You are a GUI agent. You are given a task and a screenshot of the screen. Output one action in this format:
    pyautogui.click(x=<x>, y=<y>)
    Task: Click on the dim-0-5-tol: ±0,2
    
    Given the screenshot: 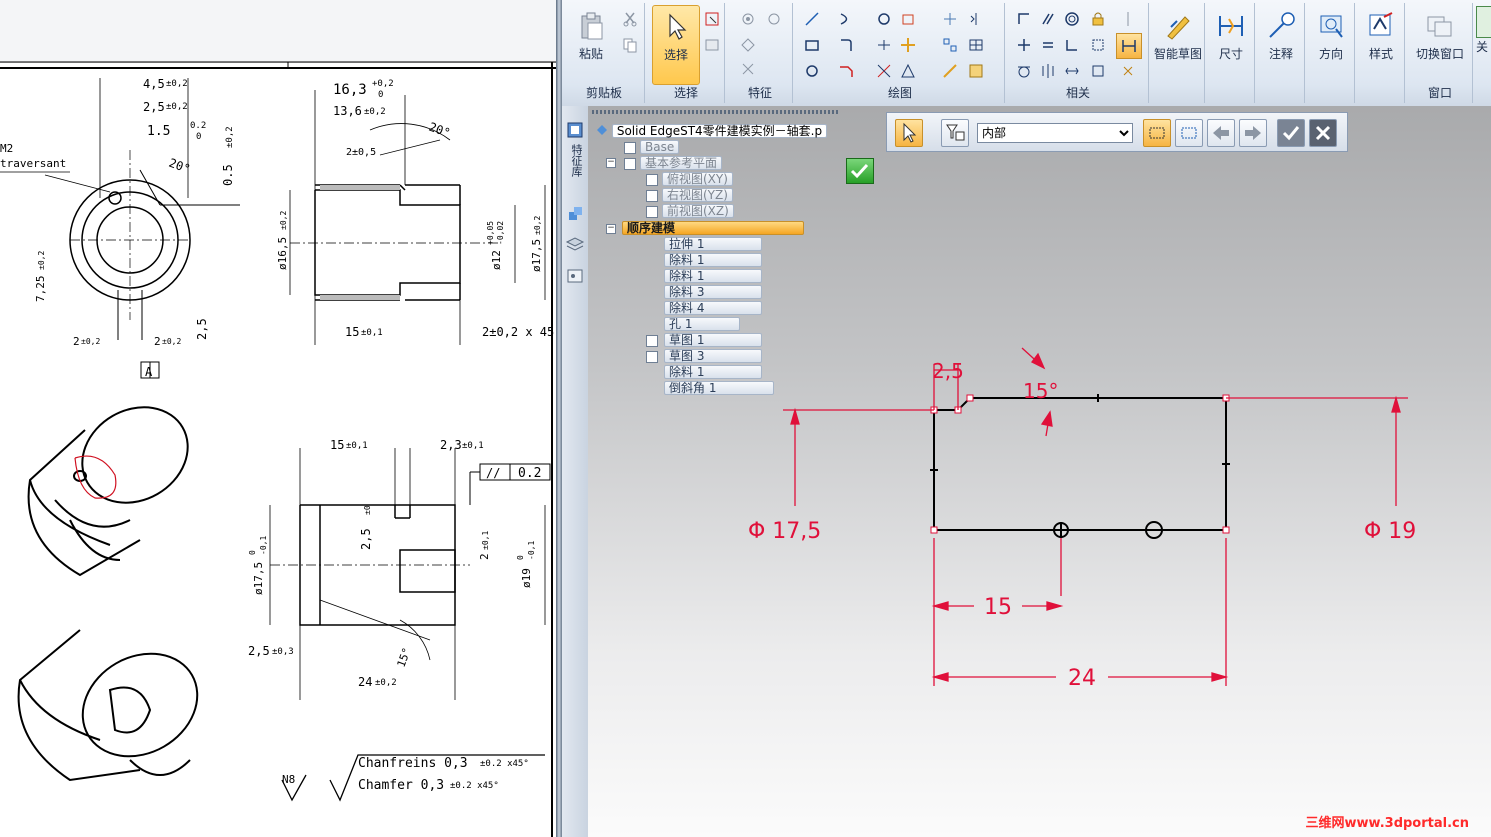 What is the action you would take?
    pyautogui.click(x=230, y=137)
    